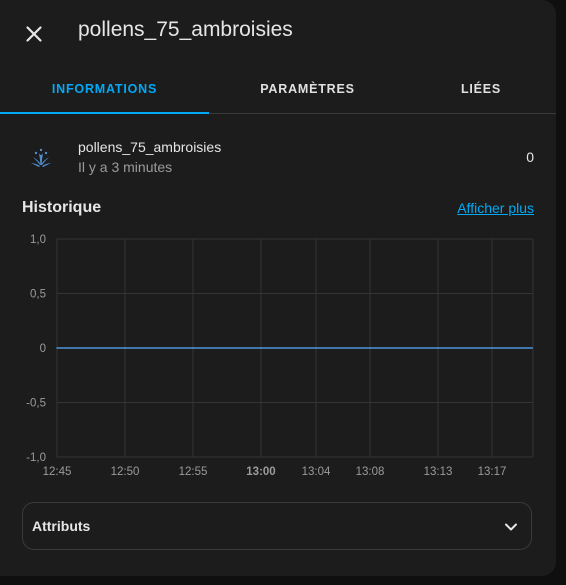  What do you see at coordinates (370, 472) in the screenshot?
I see `x-tick-label: 13:08` at bounding box center [370, 472].